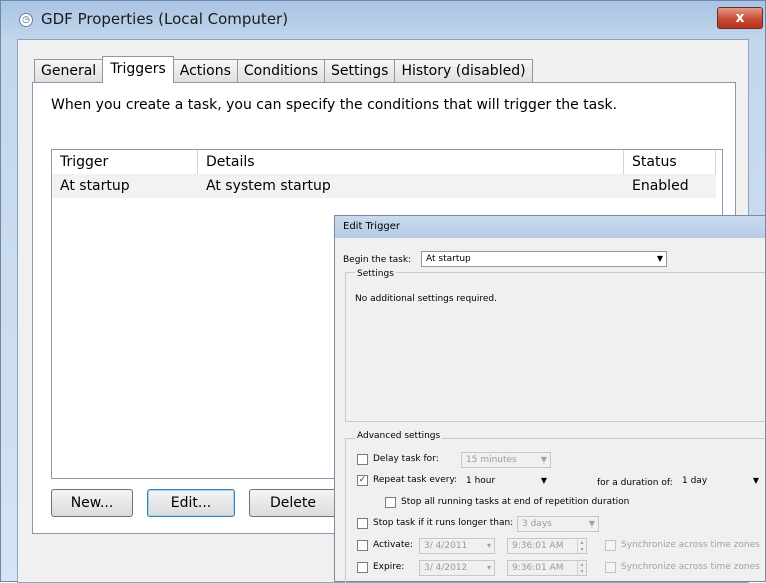 This screenshot has height=583, width=766. Describe the element at coordinates (660, 186) in the screenshot. I see `row-status: Enabled` at that location.